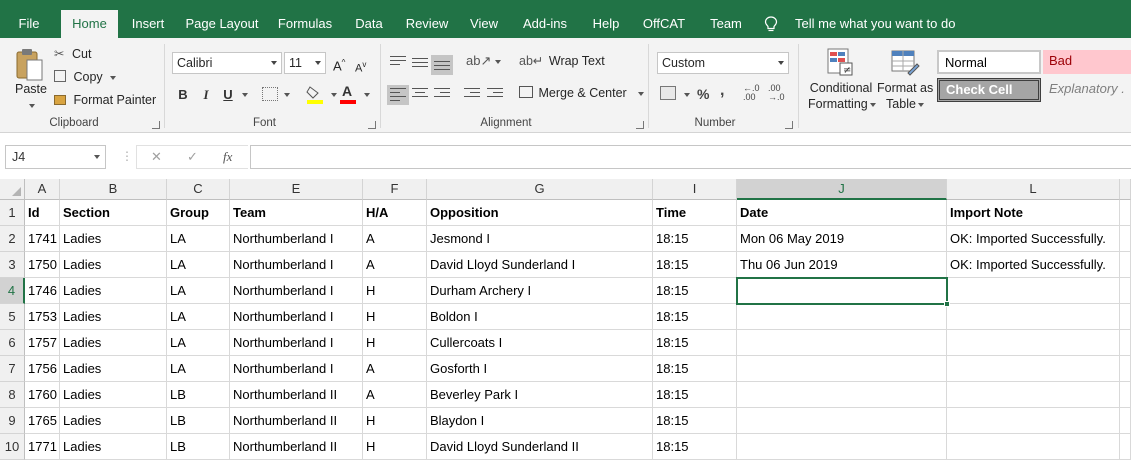 The image size is (1131, 470). What do you see at coordinates (703, 94) in the screenshot?
I see `percent-button: %` at bounding box center [703, 94].